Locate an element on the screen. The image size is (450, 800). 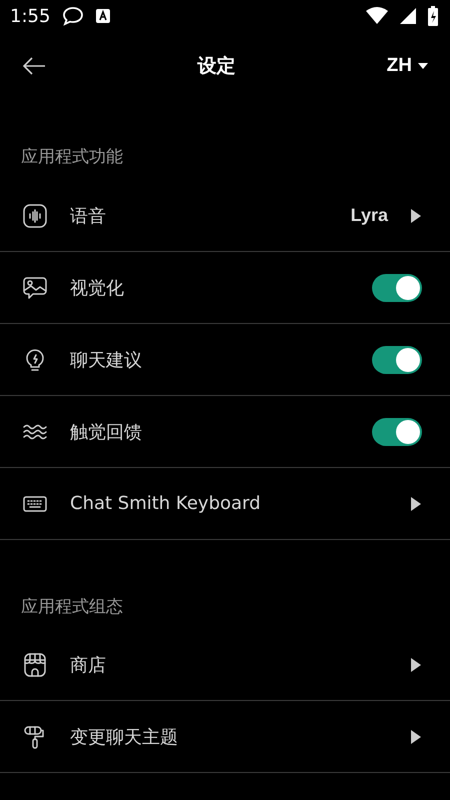
settings-row: 视觉化 is located at coordinates (225, 288).